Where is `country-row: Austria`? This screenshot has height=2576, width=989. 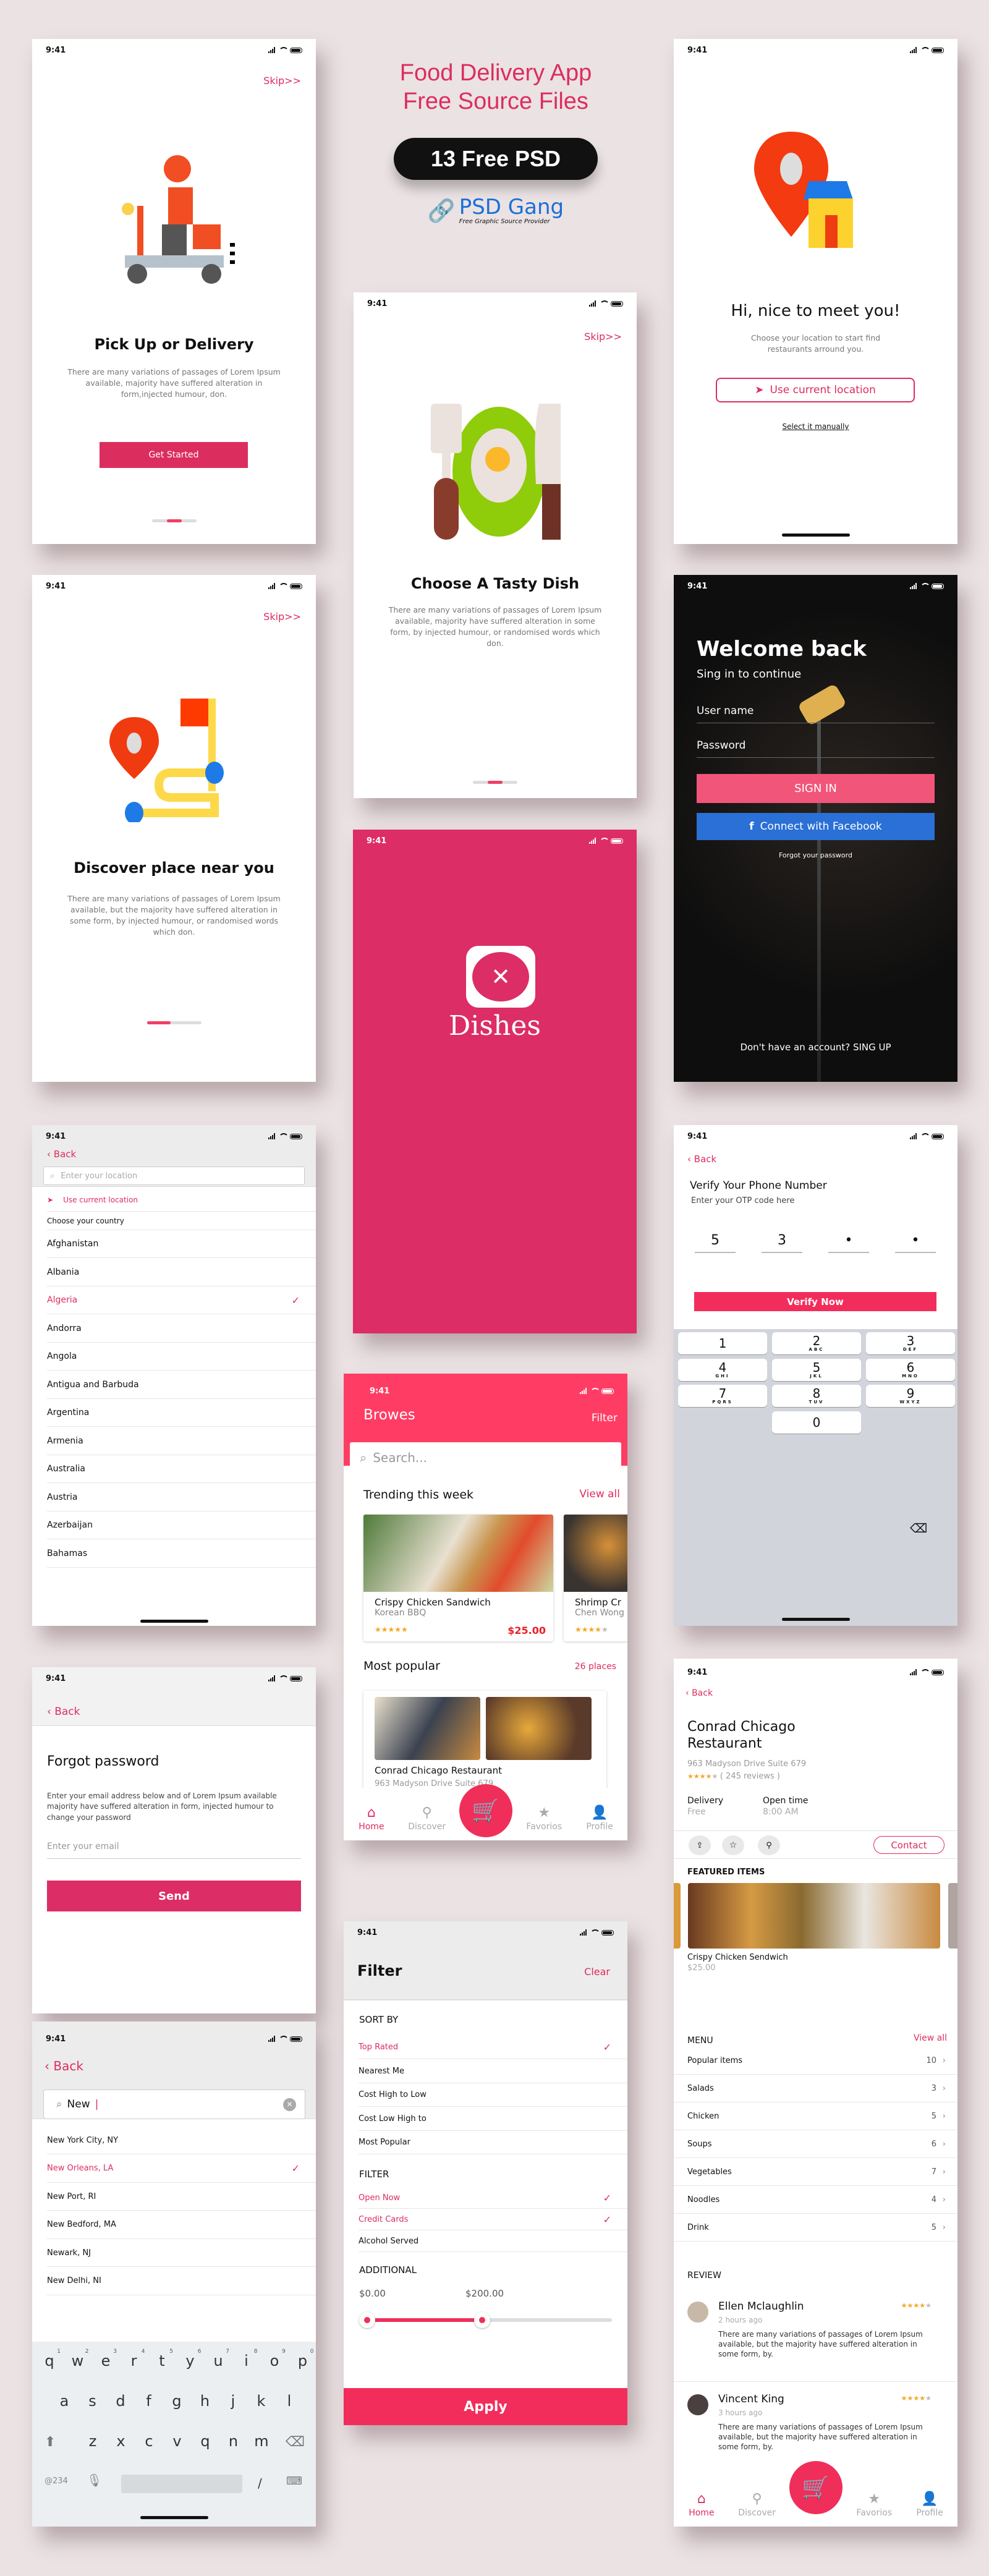 country-row: Austria is located at coordinates (181, 1497).